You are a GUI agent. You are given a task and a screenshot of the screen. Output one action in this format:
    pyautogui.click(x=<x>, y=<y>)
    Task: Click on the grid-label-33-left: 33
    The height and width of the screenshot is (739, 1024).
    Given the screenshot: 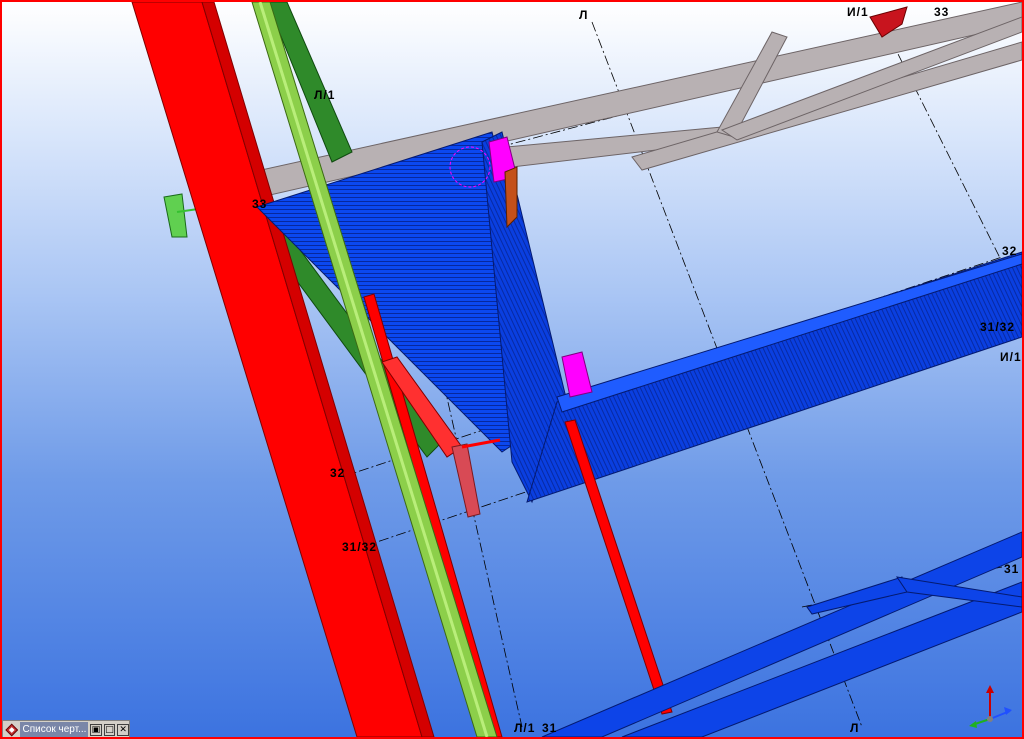 What is the action you would take?
    pyautogui.click(x=260, y=204)
    